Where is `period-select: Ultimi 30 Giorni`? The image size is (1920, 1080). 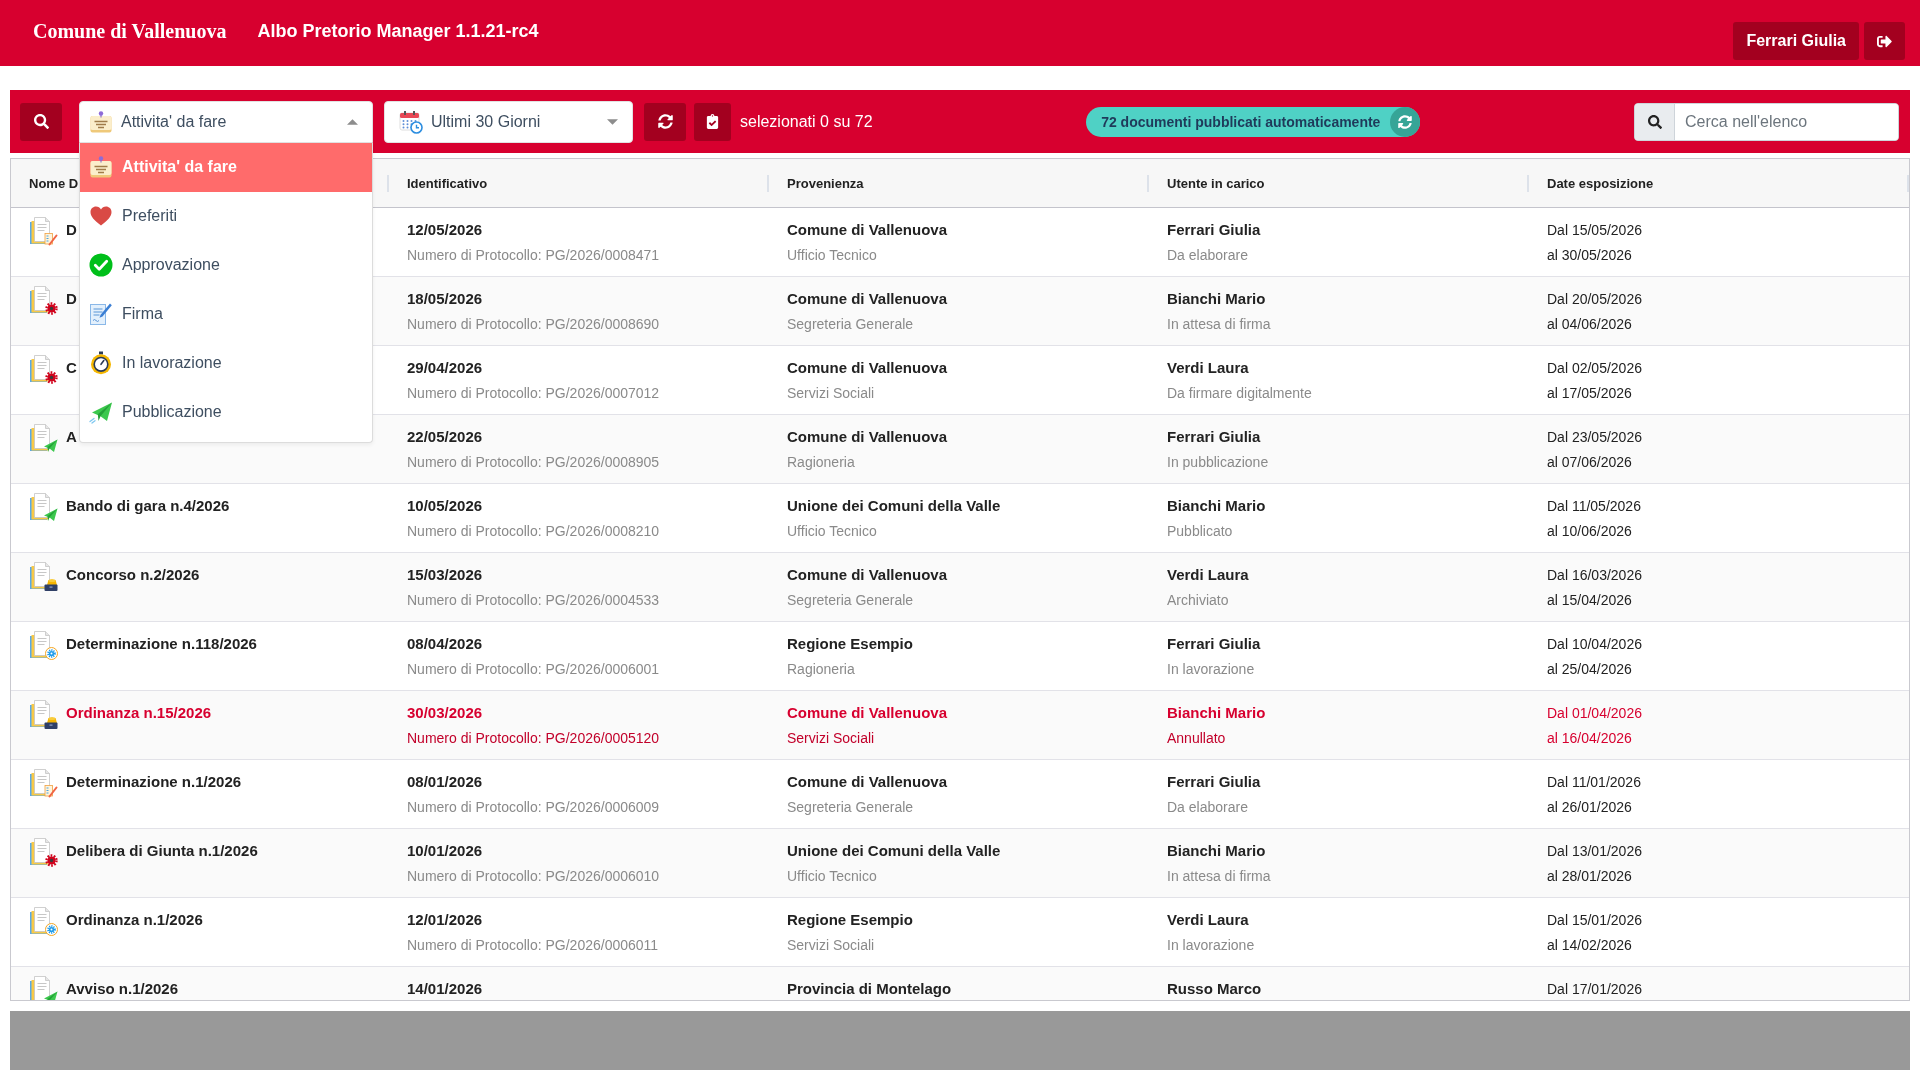
period-select: Ultimi 30 Giorni is located at coordinates (508, 121).